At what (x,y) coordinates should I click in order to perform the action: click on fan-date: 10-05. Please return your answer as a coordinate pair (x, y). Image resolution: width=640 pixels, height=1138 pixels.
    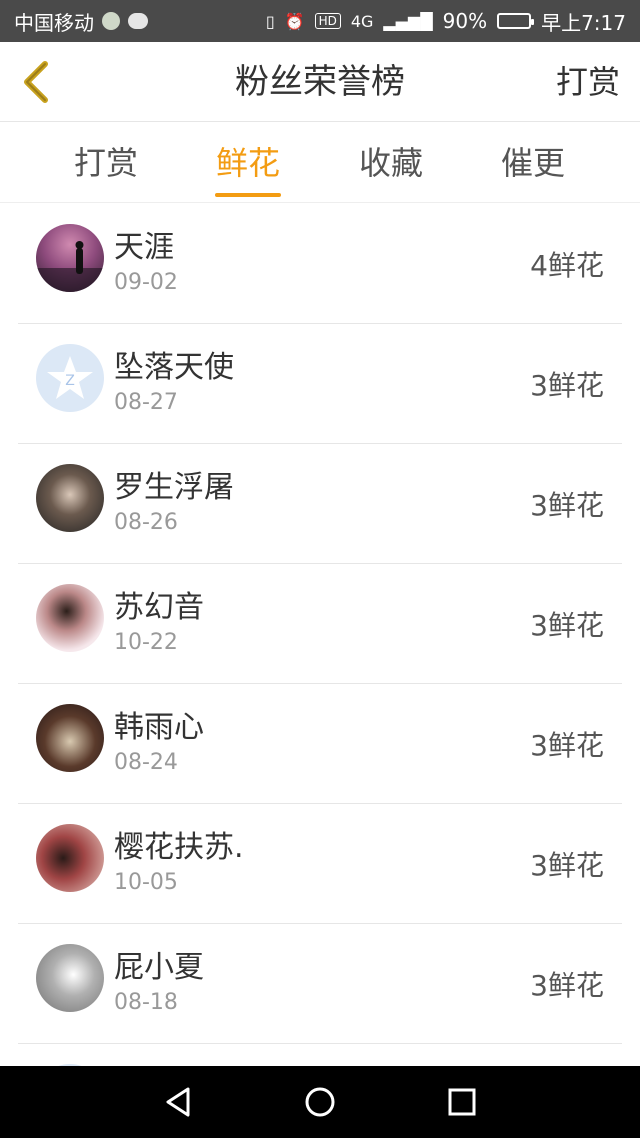
    Looking at the image, I should click on (146, 882).